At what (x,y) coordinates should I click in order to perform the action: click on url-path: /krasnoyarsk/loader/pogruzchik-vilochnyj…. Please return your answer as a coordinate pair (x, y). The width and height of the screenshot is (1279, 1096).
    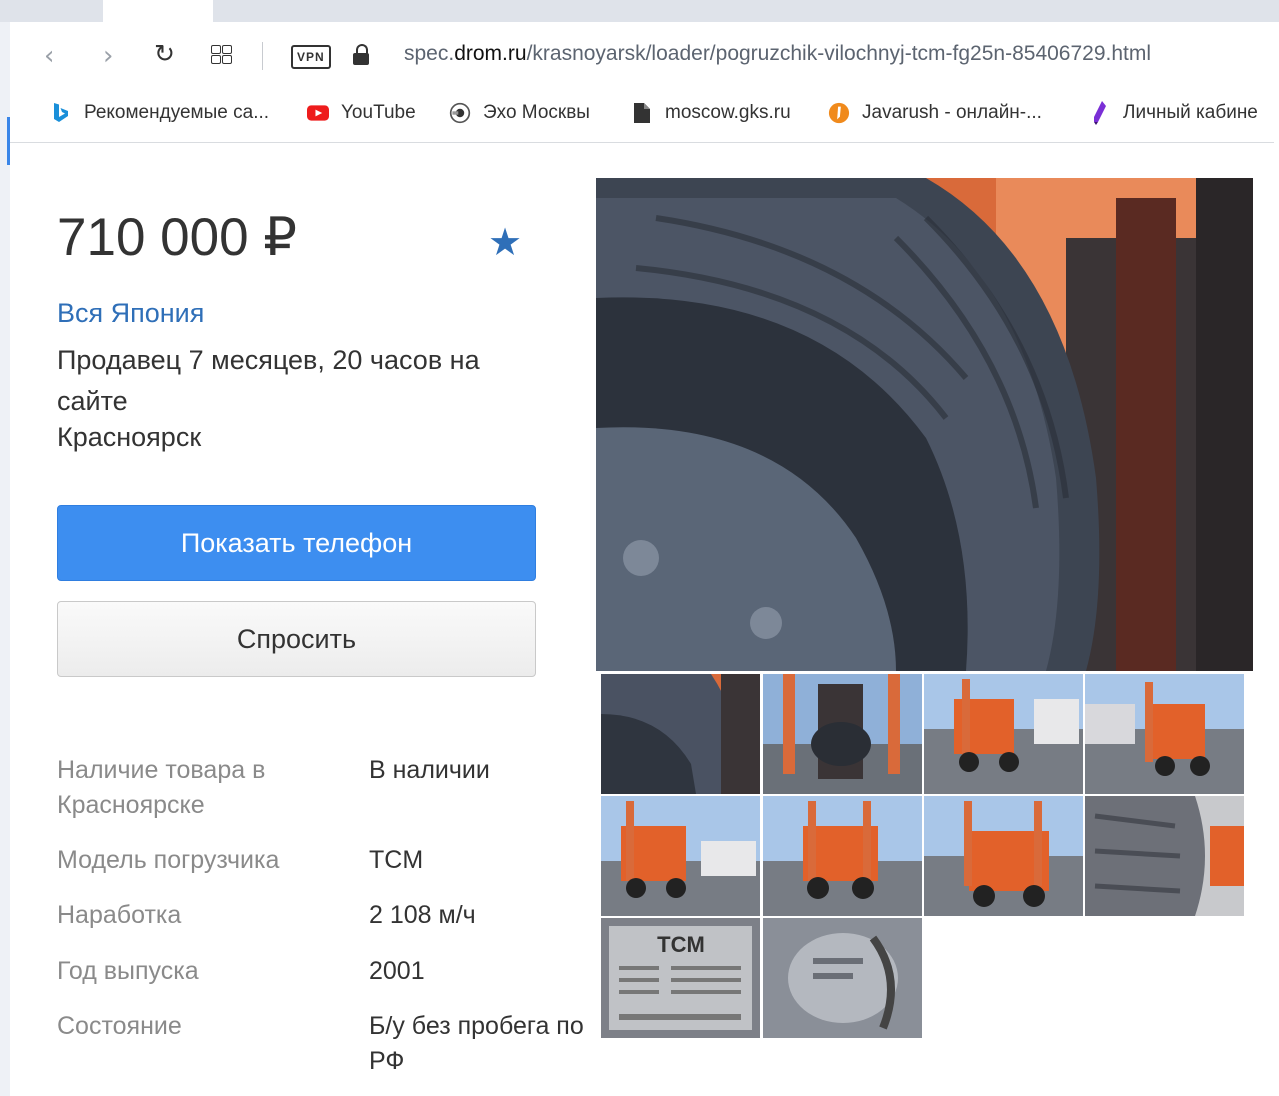
    Looking at the image, I should click on (839, 53).